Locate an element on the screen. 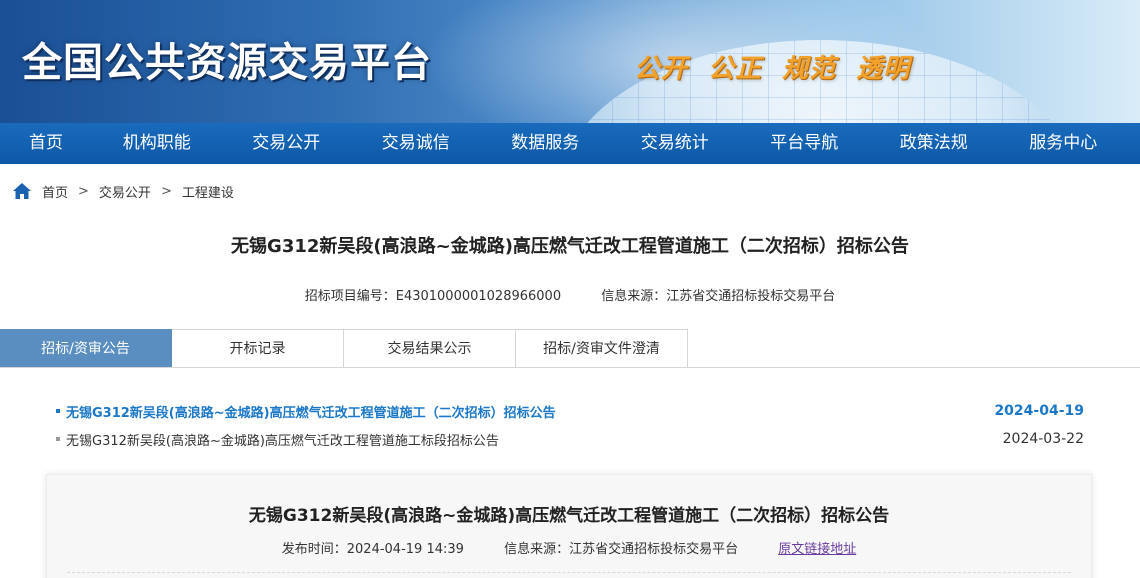 This screenshot has height=578, width=1140. breadcrumb-trade-public: 交易公开 is located at coordinates (125, 191).